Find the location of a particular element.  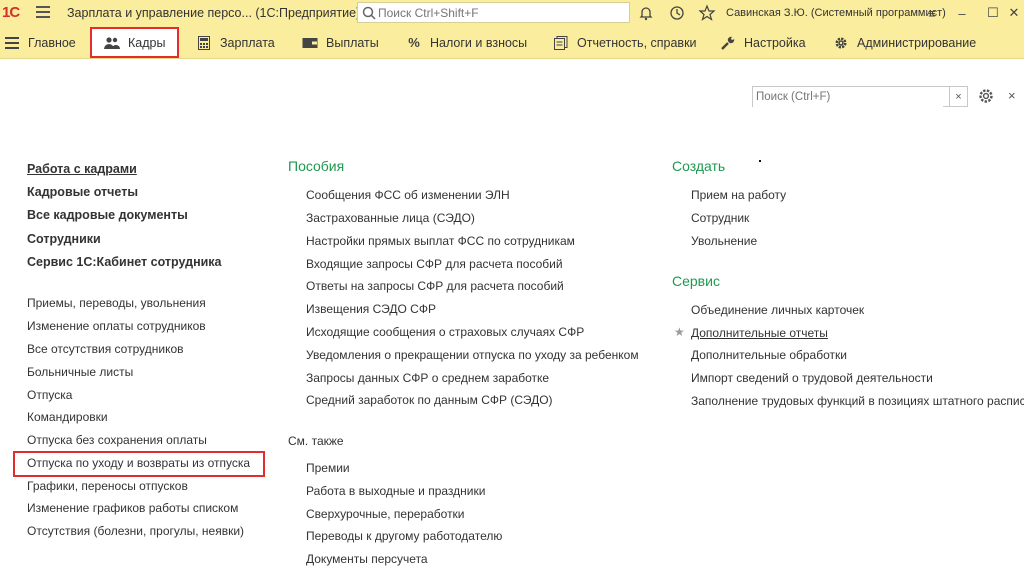

section-hr: Кадры is located at coordinates (135, 42).